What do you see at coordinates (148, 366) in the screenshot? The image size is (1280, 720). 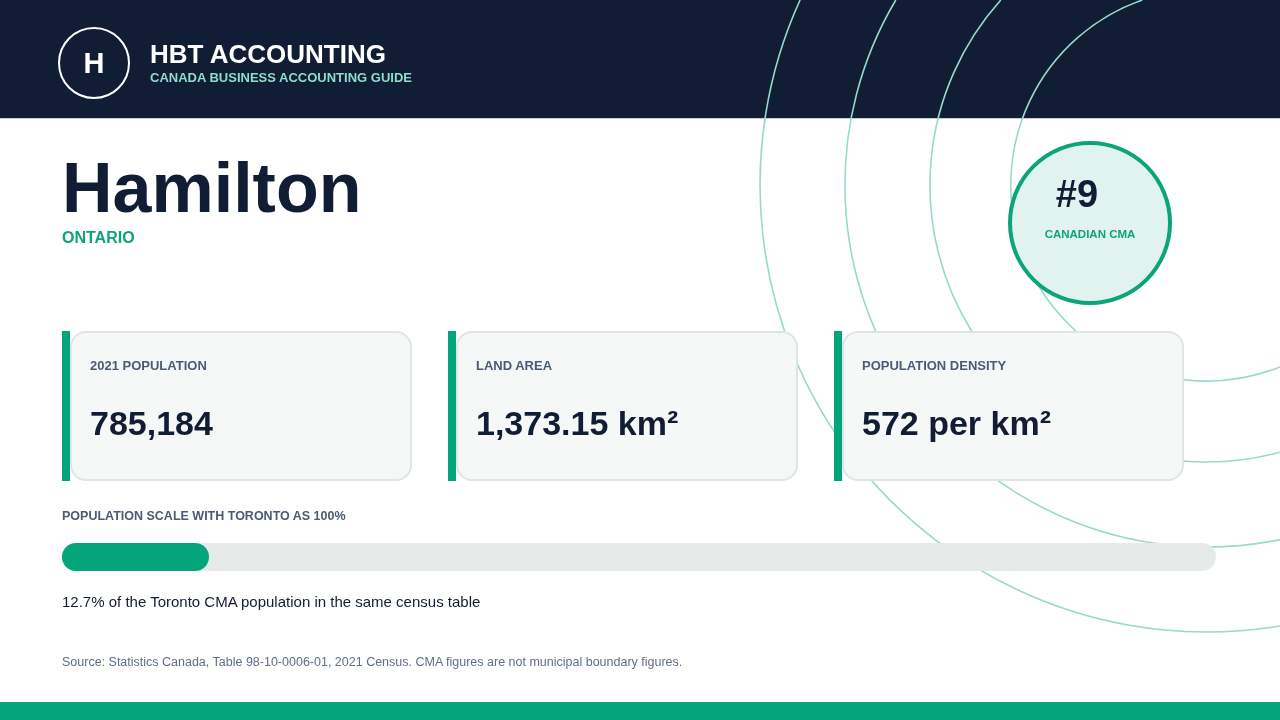 I see `stat-label: 2021 POPULATION` at bounding box center [148, 366].